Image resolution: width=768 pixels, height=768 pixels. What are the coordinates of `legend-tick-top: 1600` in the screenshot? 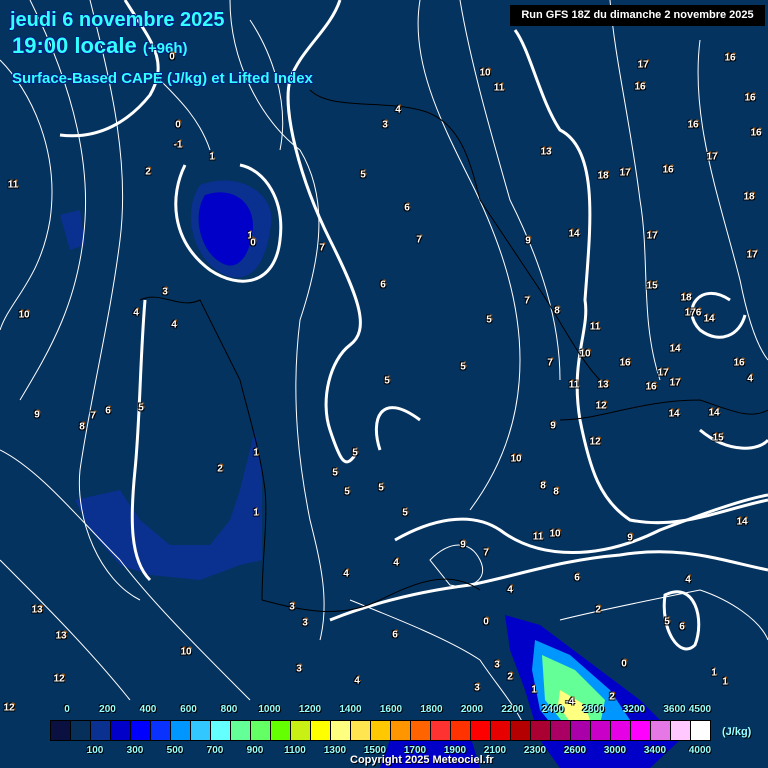 It's located at (391, 709).